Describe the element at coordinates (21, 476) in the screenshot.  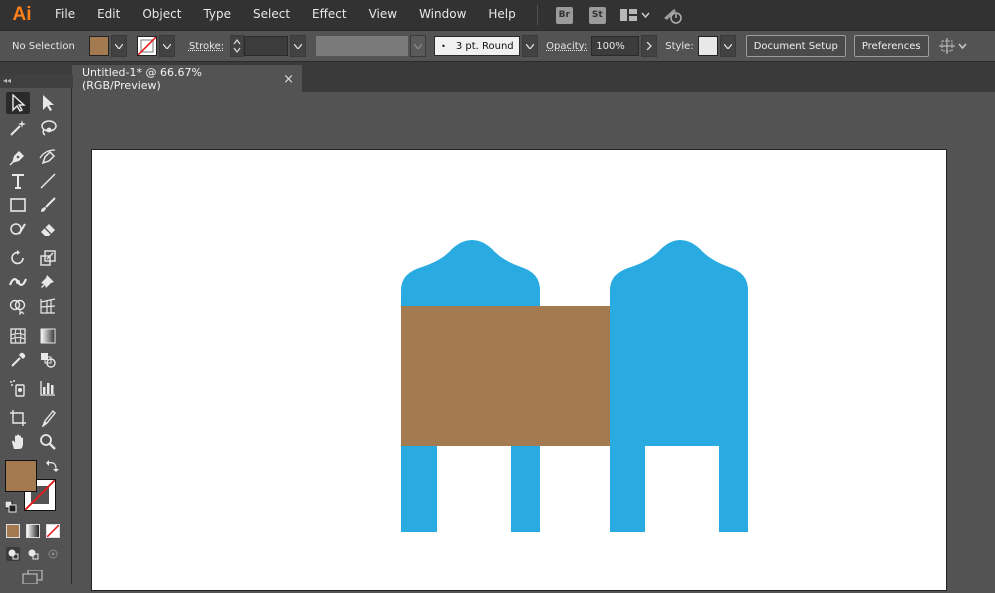
I see `fill-color-box` at that location.